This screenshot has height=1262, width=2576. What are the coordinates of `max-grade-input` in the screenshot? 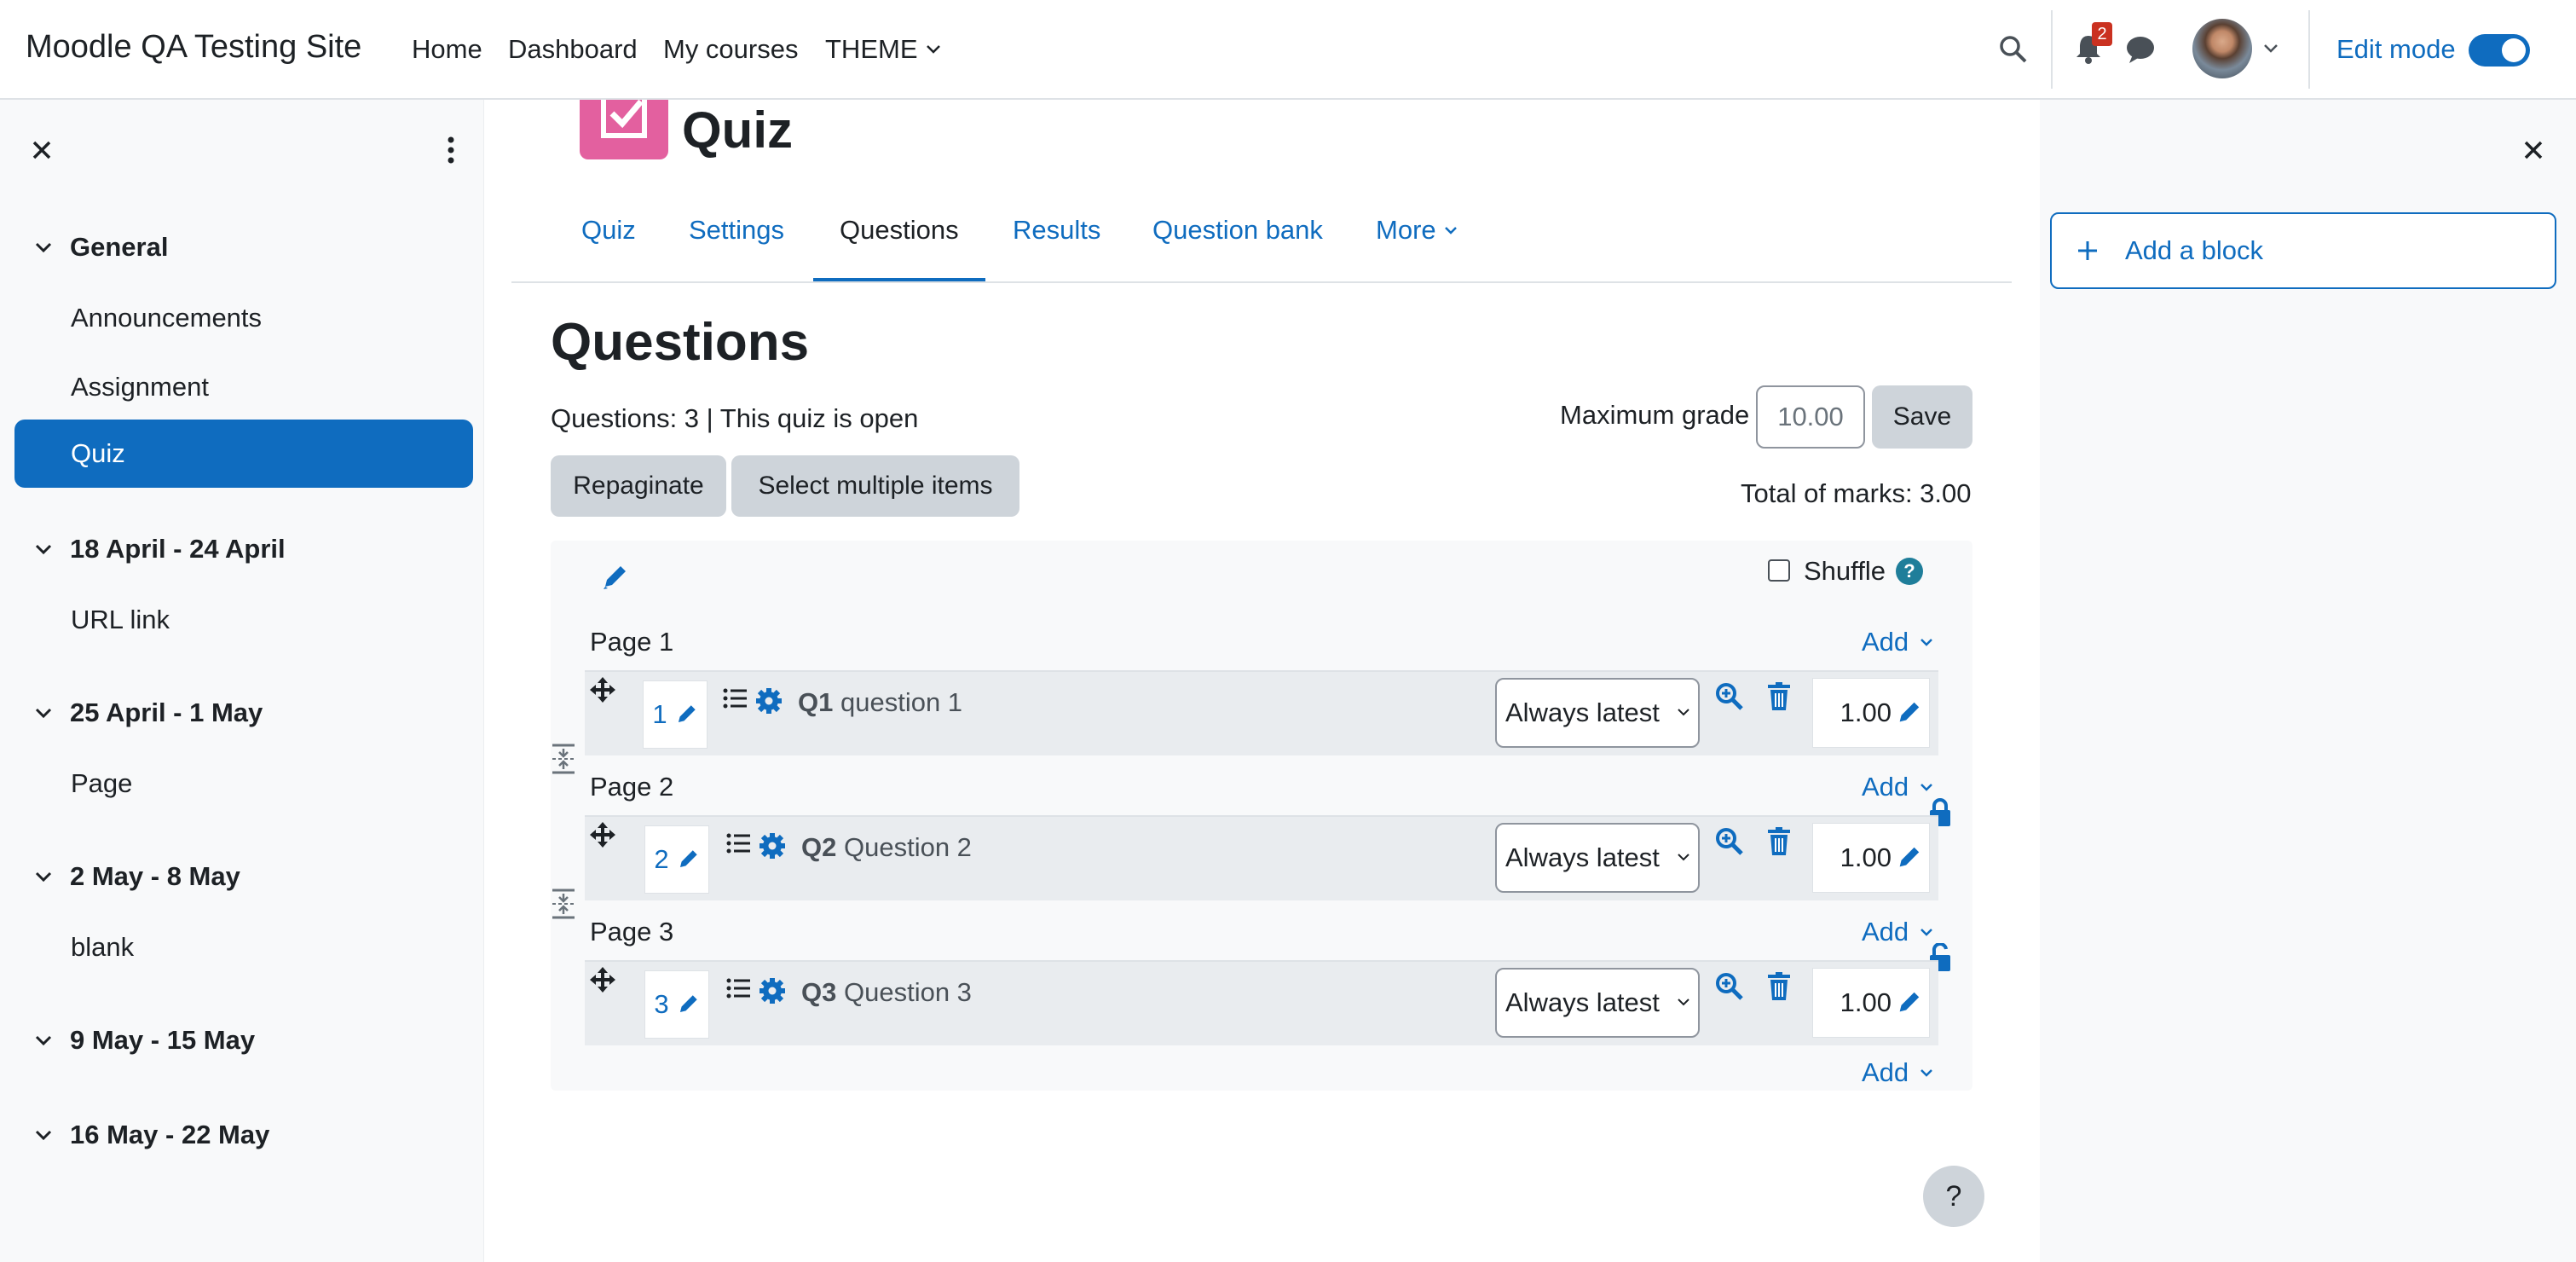 It's located at (1810, 417).